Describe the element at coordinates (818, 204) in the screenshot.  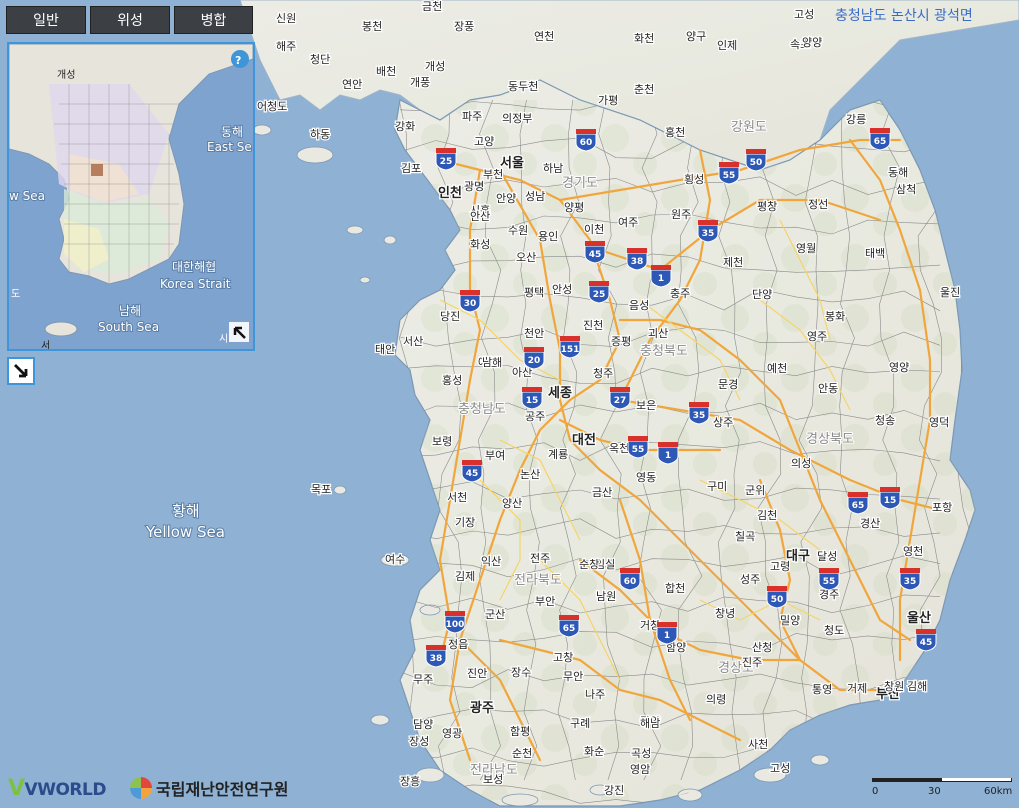
I see `place-label: 정선` at that location.